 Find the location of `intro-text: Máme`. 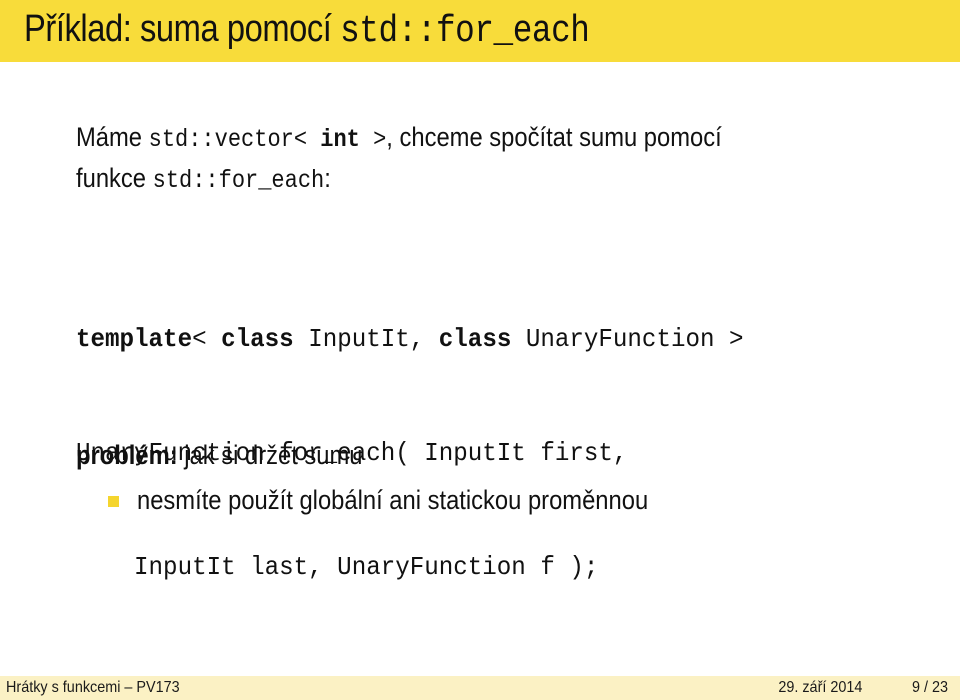

intro-text: Máme is located at coordinates (112, 137).